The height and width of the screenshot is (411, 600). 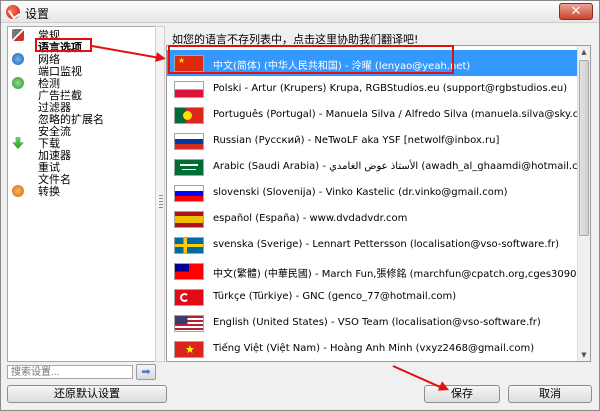 I want to click on language-label: español (España) - www.dvdadvdr.com, so click(x=310, y=218).